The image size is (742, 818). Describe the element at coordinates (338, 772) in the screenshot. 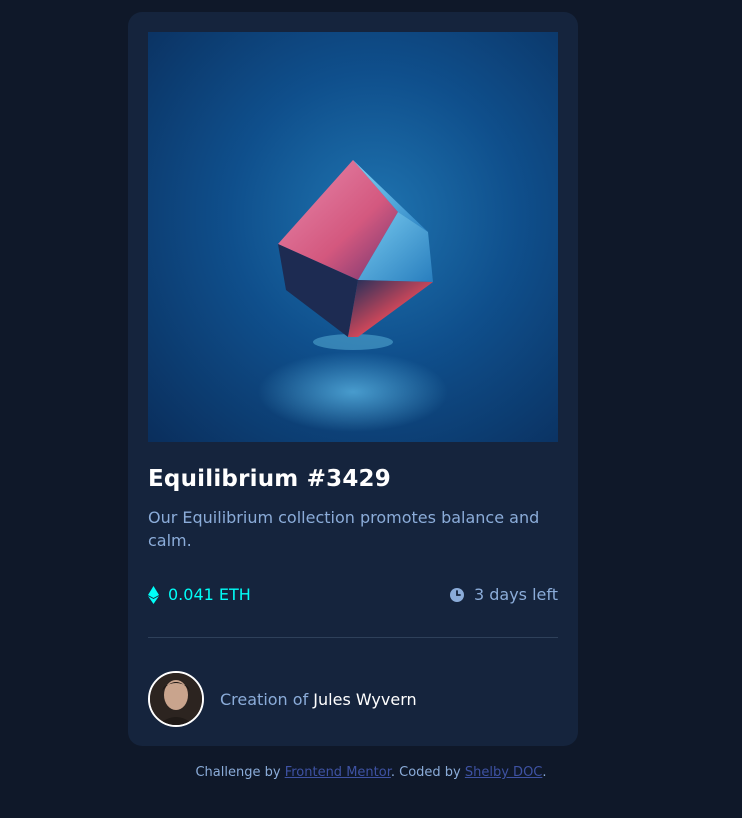

I see `frontend-mentor-link: Frontend Mentor` at that location.